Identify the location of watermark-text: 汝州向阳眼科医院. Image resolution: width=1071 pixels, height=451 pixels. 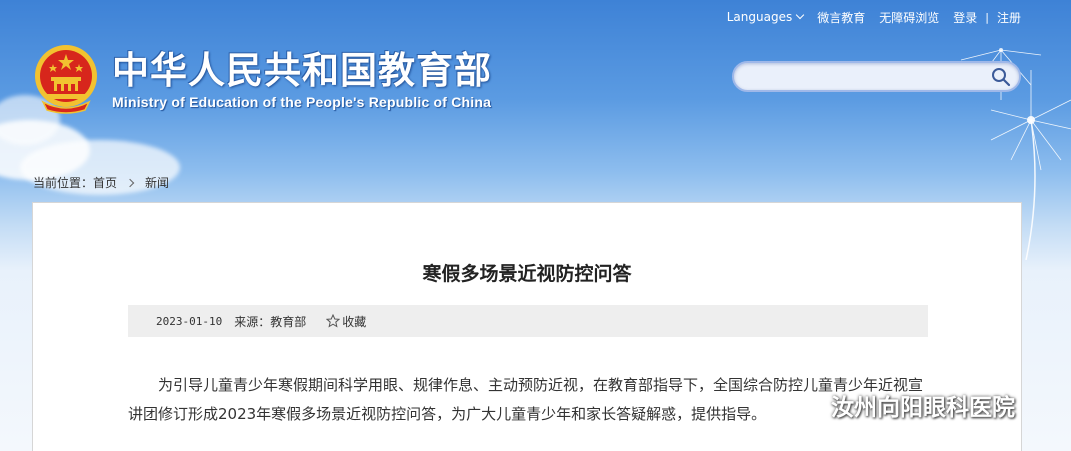
(923, 408).